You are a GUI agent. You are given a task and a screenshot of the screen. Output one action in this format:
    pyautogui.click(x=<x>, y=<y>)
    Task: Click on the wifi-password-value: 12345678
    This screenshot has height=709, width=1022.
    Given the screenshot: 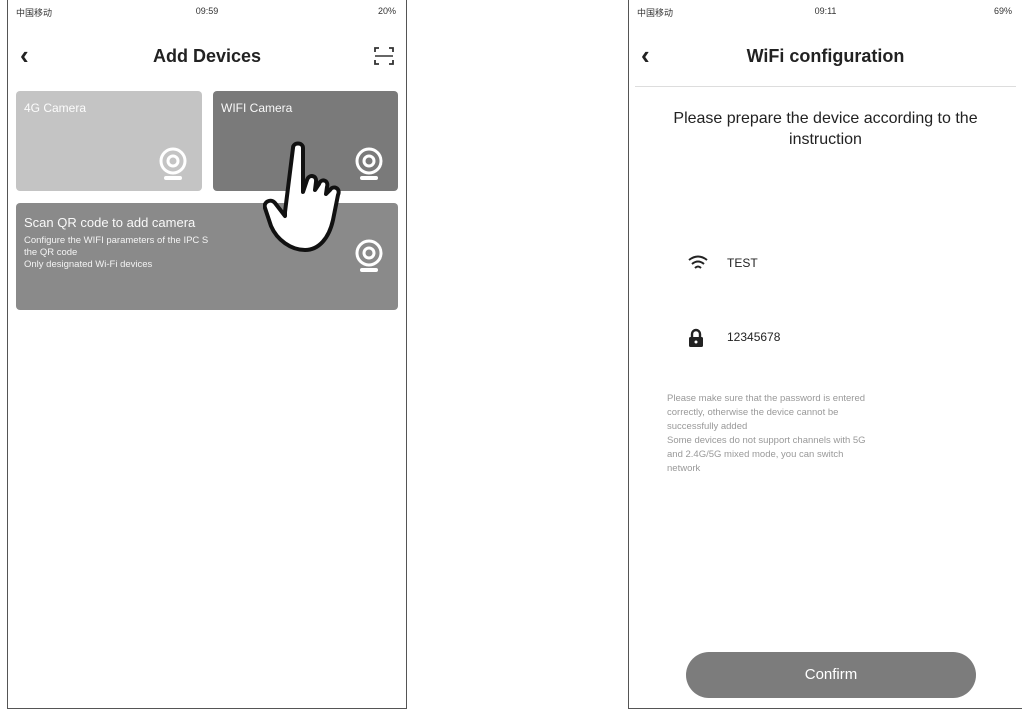 What is the action you would take?
    pyautogui.click(x=753, y=337)
    